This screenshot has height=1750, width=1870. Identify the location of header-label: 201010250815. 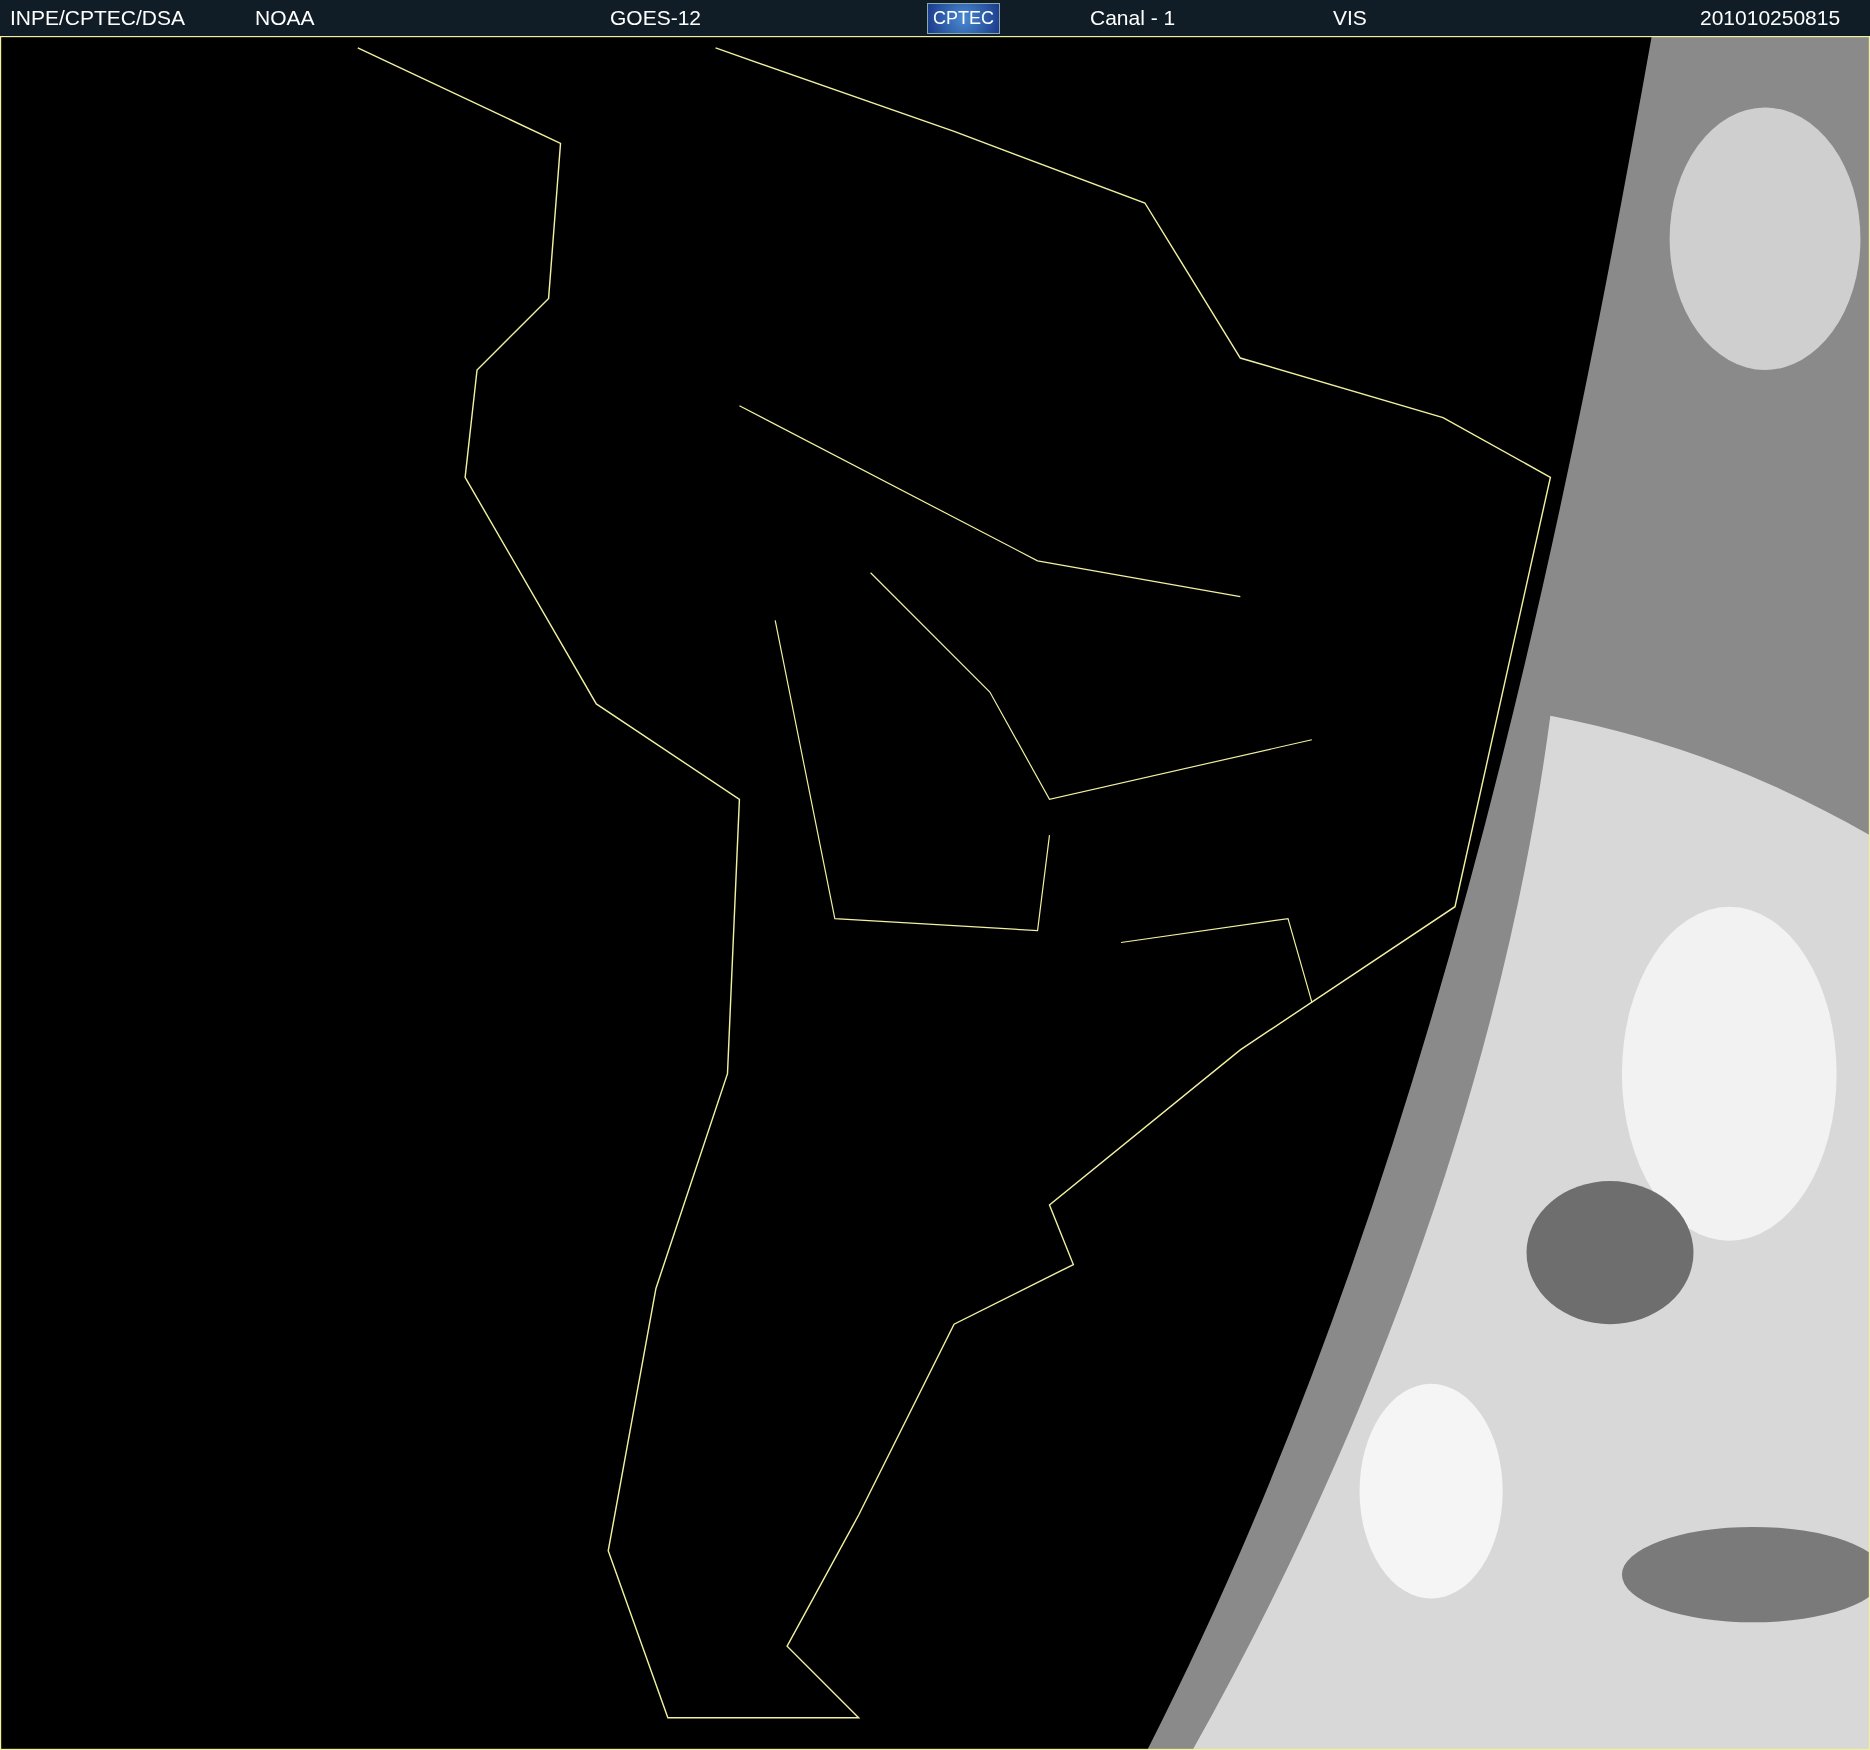
(1770, 18).